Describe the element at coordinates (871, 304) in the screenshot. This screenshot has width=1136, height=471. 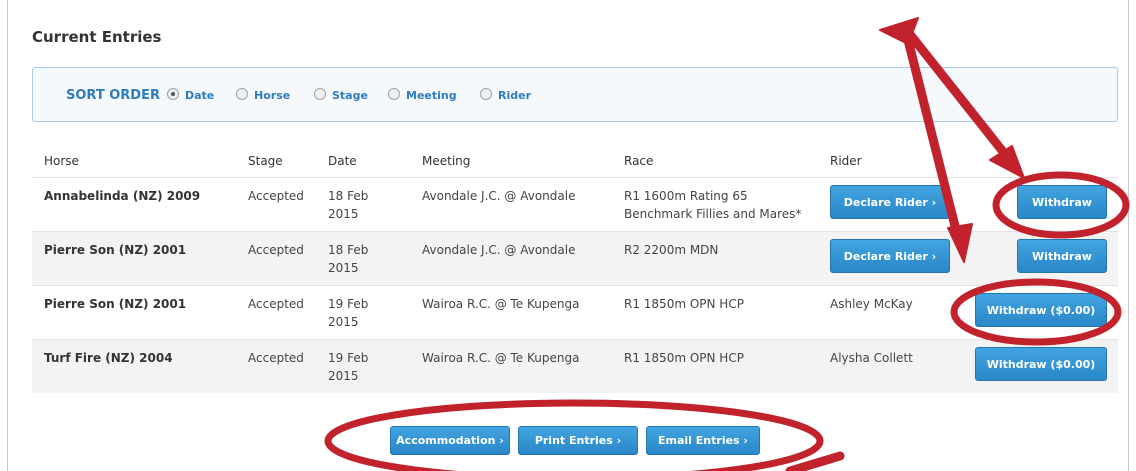
I see `rider-cell: Ashley McKay` at that location.